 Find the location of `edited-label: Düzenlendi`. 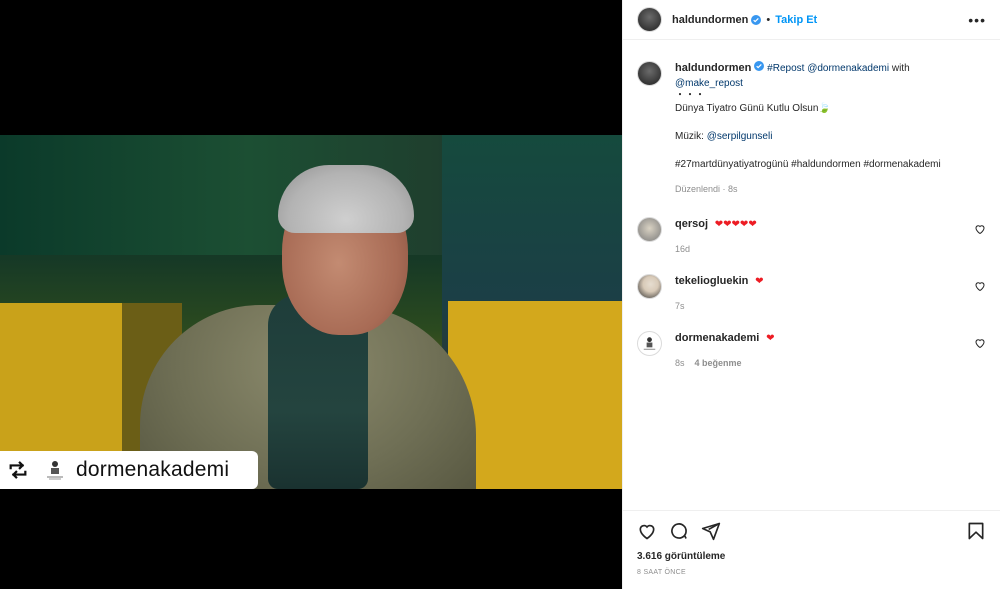

edited-label: Düzenlendi is located at coordinates (698, 189).